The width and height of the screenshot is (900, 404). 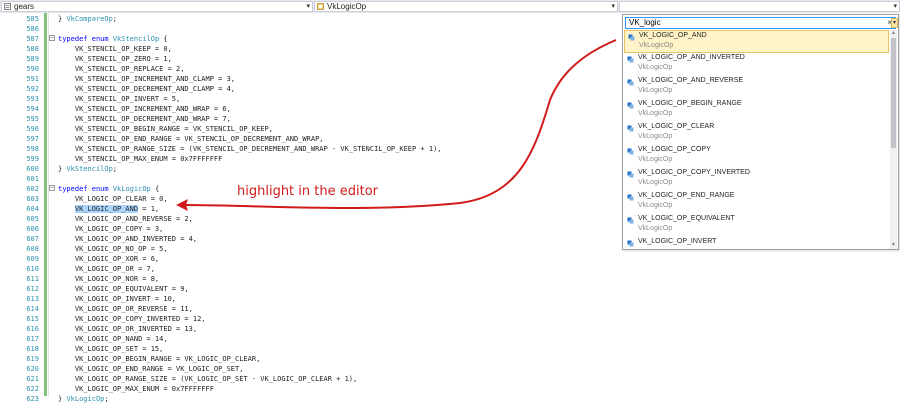 What do you see at coordinates (686, 218) in the screenshot?
I see `suggestion-name: VK_LOGIC_OP_EQUIVALENT` at bounding box center [686, 218].